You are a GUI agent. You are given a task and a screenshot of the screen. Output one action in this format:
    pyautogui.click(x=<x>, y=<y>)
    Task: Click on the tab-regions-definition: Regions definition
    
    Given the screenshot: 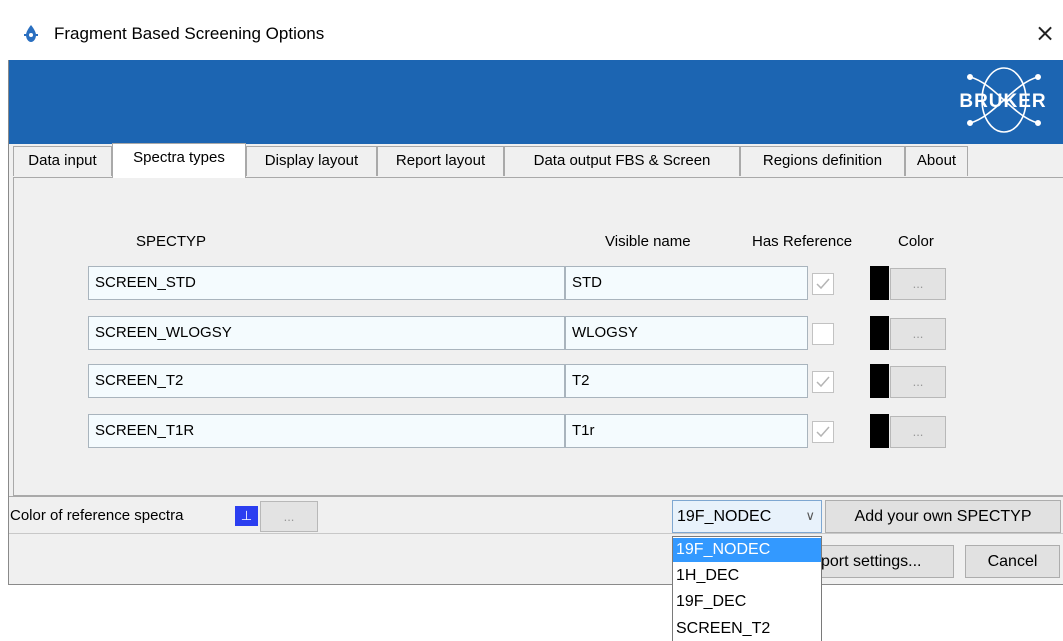 What is the action you would take?
    pyautogui.click(x=822, y=161)
    